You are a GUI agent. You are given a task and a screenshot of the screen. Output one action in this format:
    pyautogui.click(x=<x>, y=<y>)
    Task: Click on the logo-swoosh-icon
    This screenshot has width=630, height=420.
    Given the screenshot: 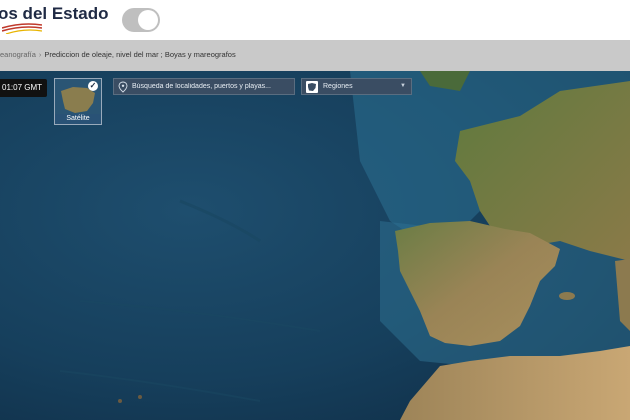 What is the action you would take?
    pyautogui.click(x=22, y=28)
    